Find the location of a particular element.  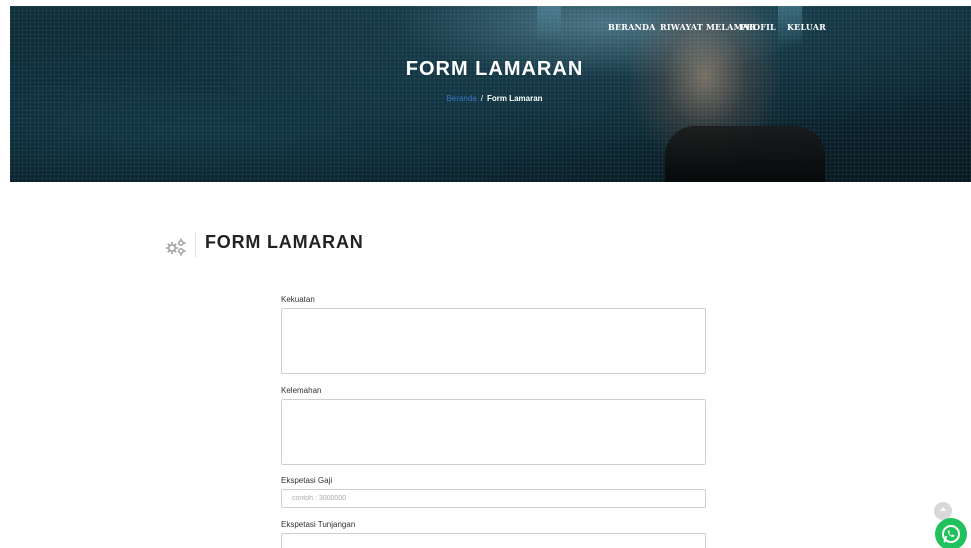

strengths-textarea is located at coordinates (493, 341).